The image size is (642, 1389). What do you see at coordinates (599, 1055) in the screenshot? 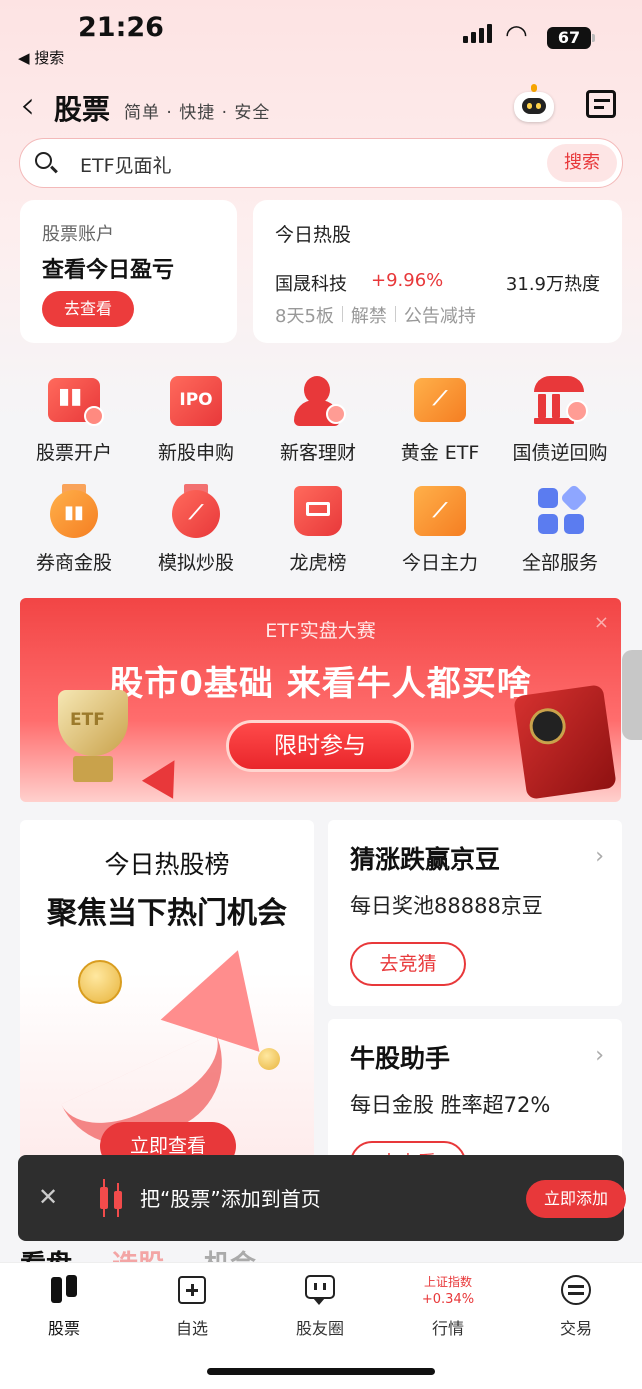
I see `chevron-right-icon: ›` at bounding box center [599, 1055].